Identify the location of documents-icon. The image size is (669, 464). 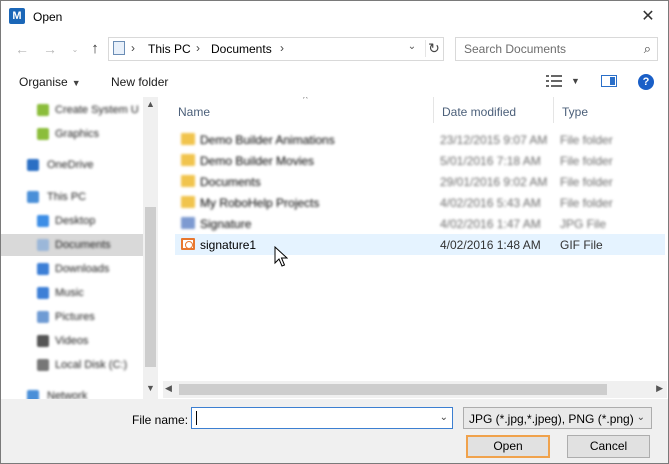
(43, 245).